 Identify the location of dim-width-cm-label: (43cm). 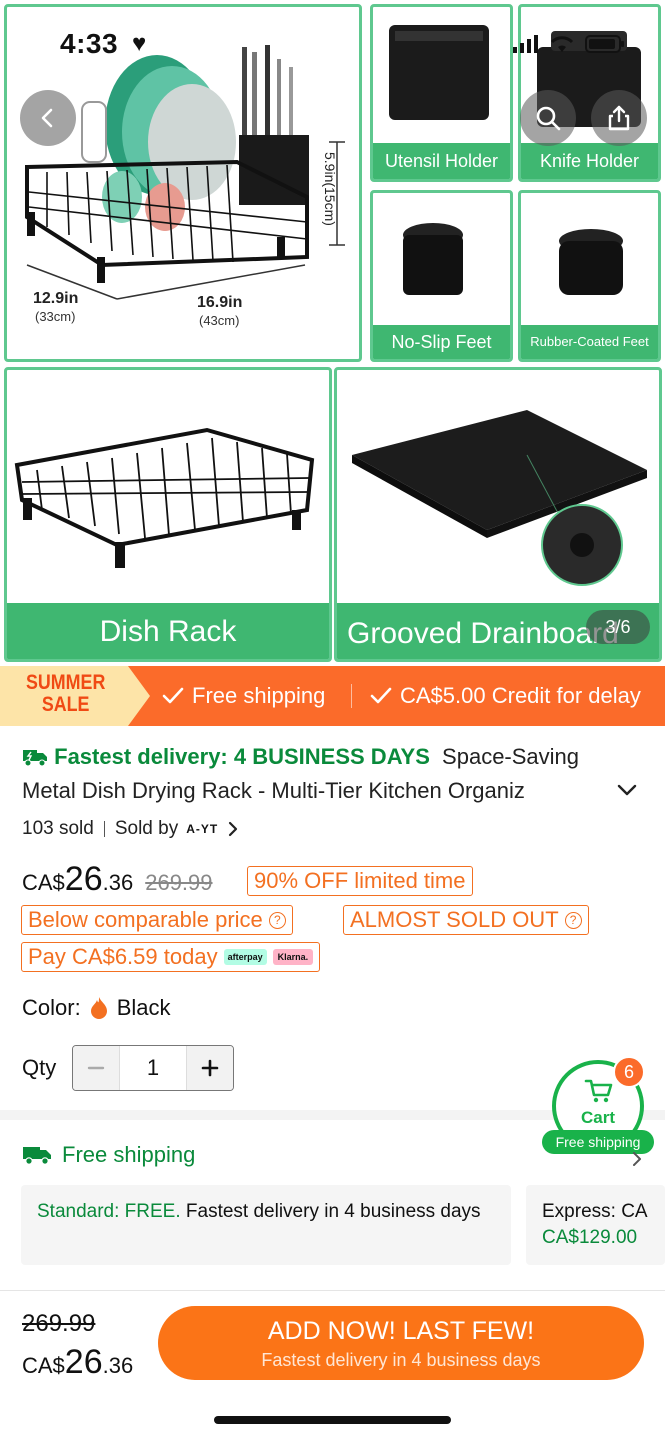
(219, 320).